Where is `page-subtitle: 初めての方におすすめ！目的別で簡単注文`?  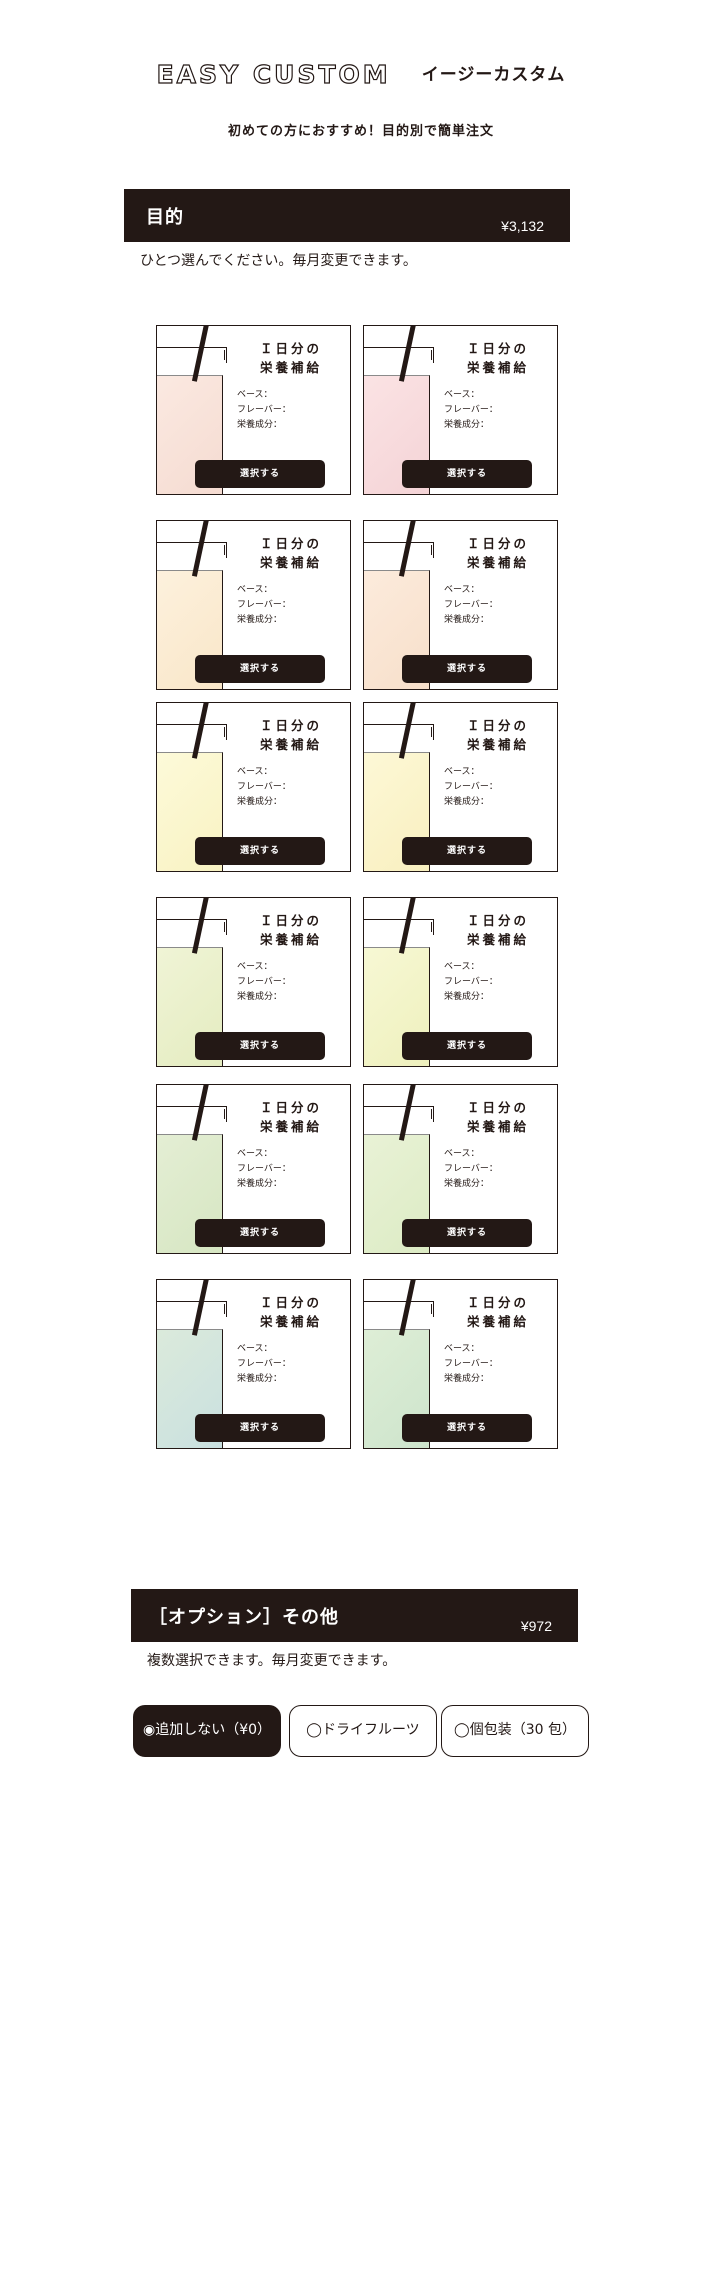 page-subtitle: 初めての方におすすめ！目的別で簡単注文 is located at coordinates (360, 131).